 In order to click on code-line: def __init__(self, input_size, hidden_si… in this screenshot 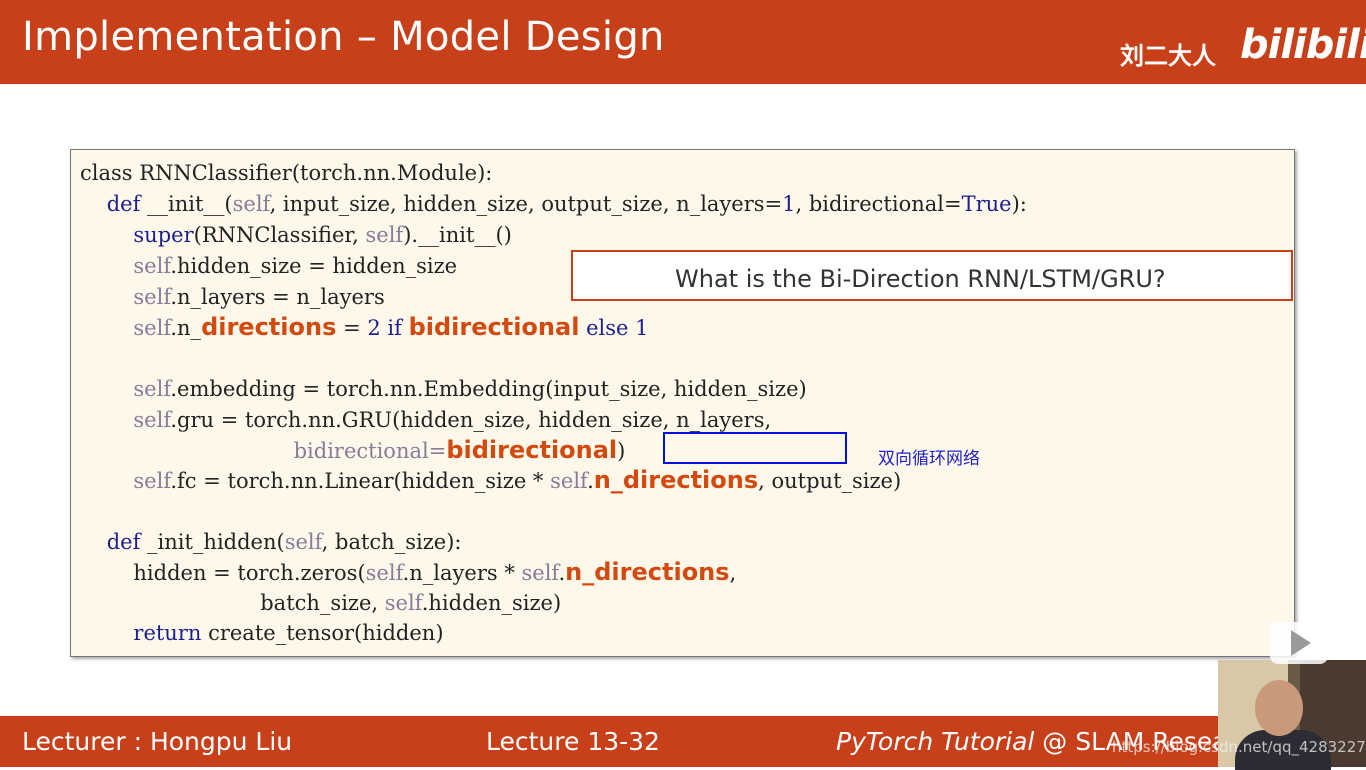, I will do `click(566, 204)`.